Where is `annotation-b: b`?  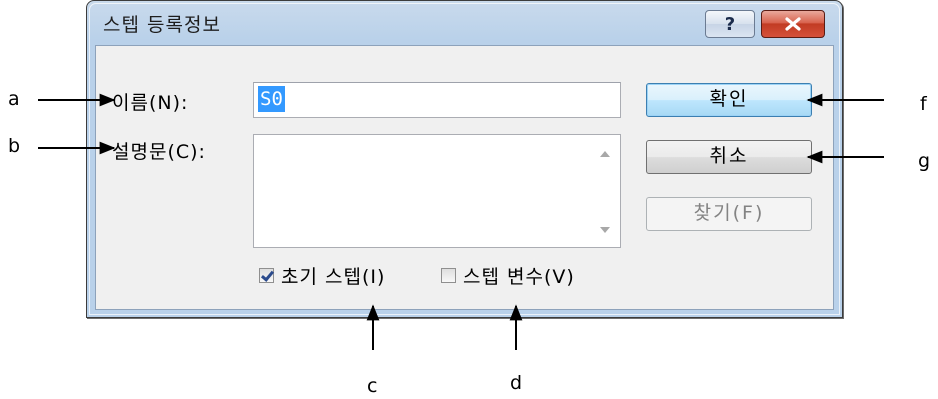
annotation-b: b is located at coordinates (14, 146).